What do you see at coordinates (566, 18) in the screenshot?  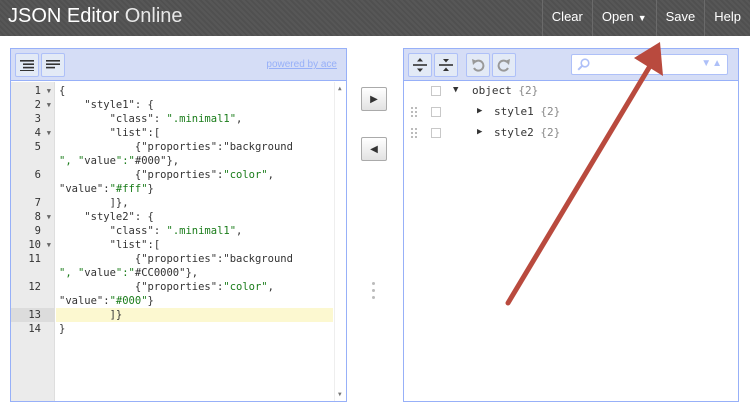 I see `clear-button: Clear` at bounding box center [566, 18].